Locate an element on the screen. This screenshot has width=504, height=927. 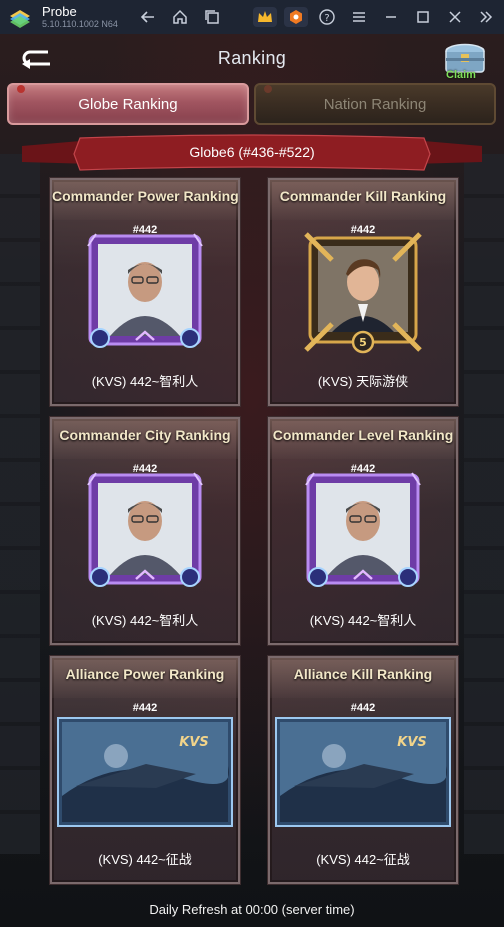
home-icon is located at coordinates (180, 17).